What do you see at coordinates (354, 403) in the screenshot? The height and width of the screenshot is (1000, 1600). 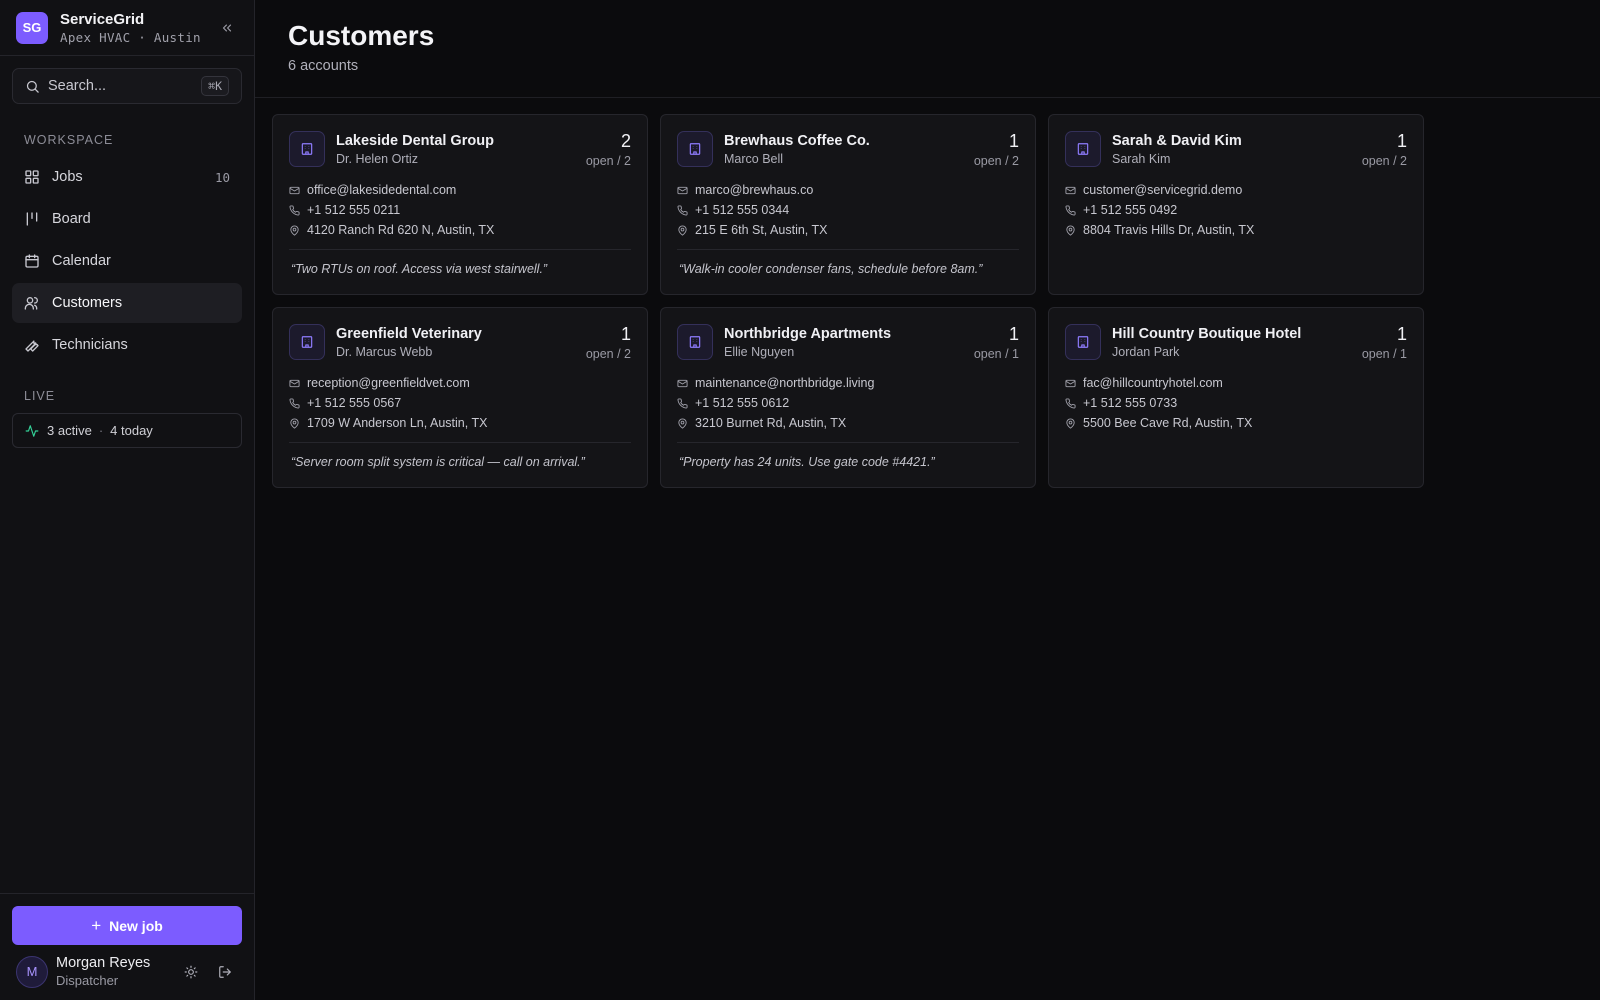 I see `phone-text: +1 512 555 0567` at bounding box center [354, 403].